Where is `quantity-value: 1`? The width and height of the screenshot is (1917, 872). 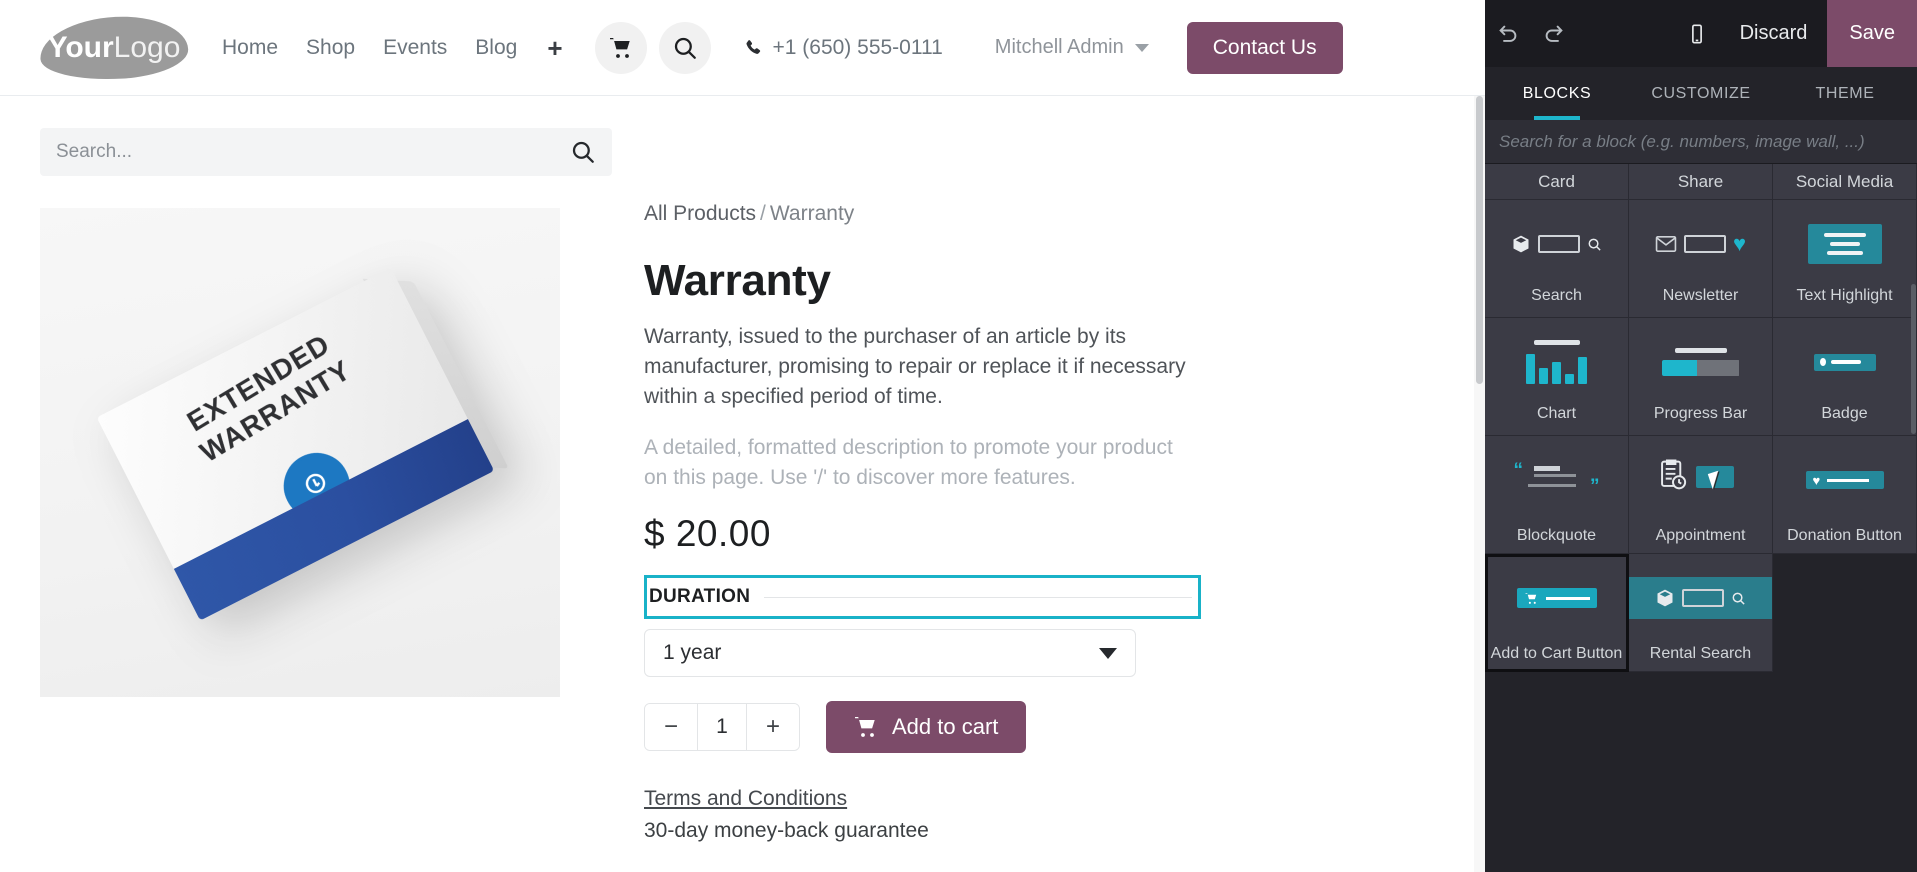 quantity-value: 1 is located at coordinates (722, 727).